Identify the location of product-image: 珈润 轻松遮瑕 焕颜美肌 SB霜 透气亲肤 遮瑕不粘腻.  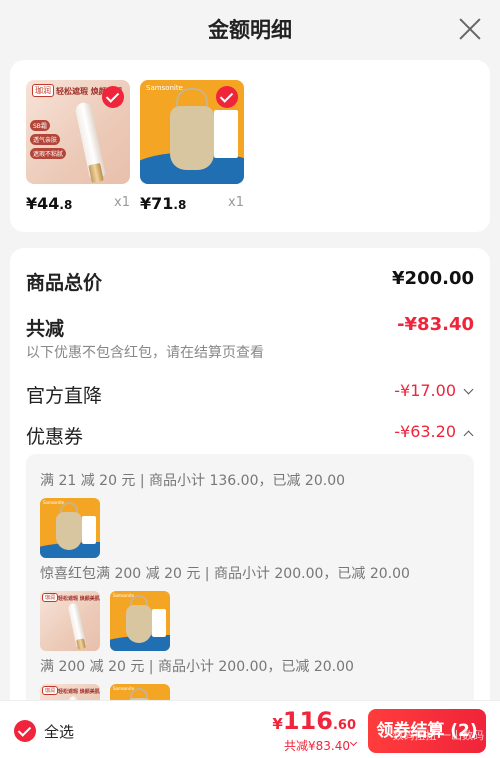
(78, 132).